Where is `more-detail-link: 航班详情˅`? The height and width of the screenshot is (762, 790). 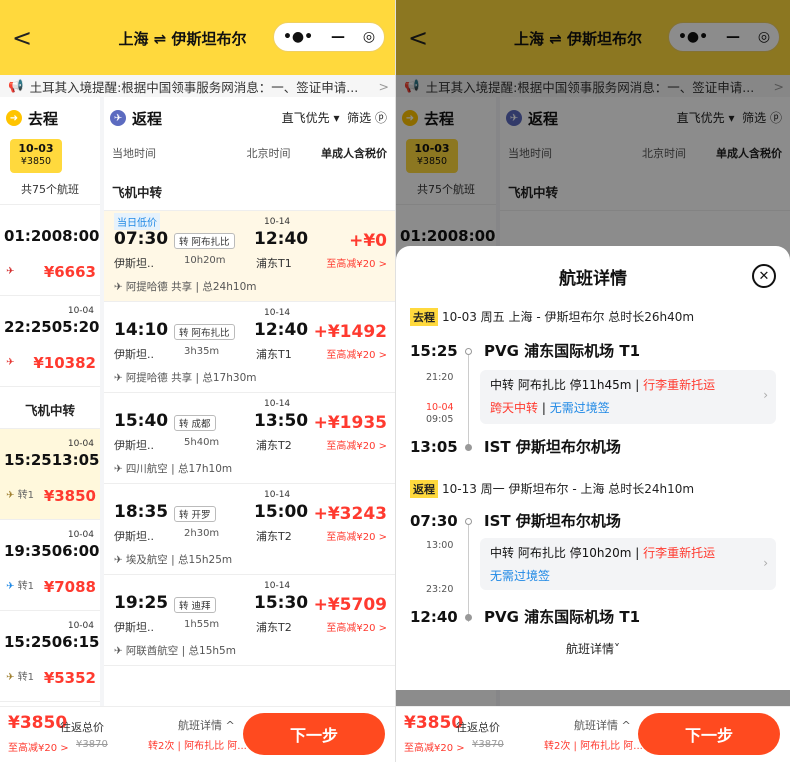
more-detail-link: 航班详情˅ is located at coordinates (593, 648).